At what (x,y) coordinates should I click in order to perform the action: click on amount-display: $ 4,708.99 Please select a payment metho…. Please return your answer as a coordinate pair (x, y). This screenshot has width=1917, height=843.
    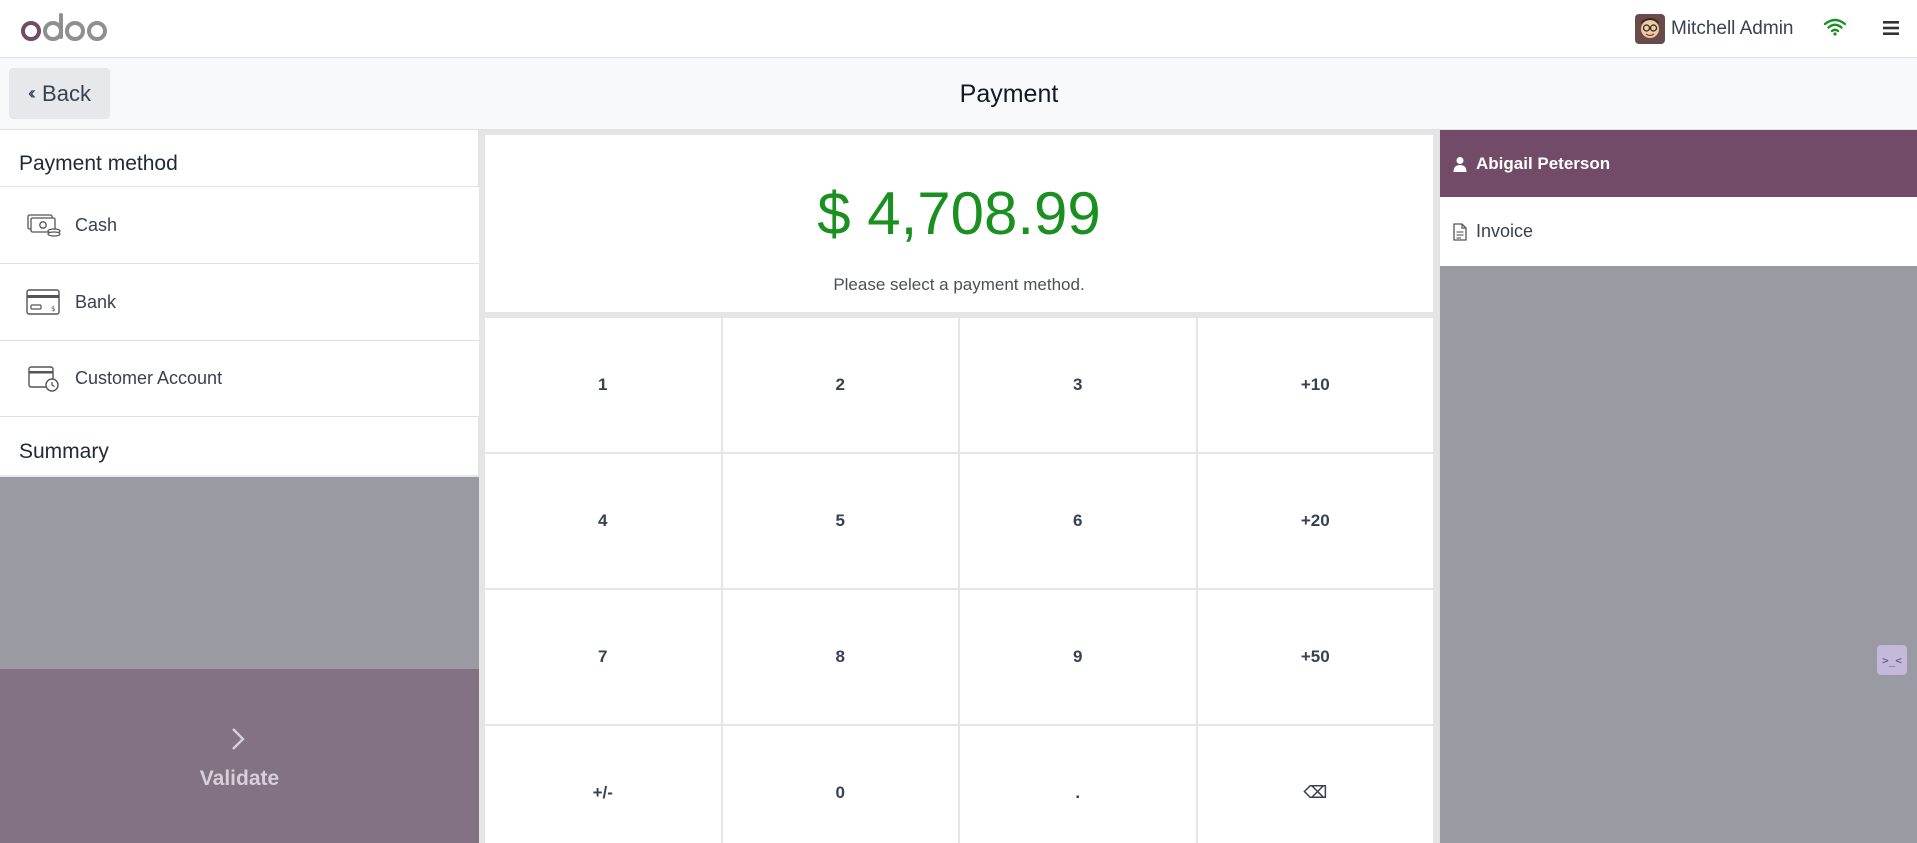
    Looking at the image, I should click on (959, 223).